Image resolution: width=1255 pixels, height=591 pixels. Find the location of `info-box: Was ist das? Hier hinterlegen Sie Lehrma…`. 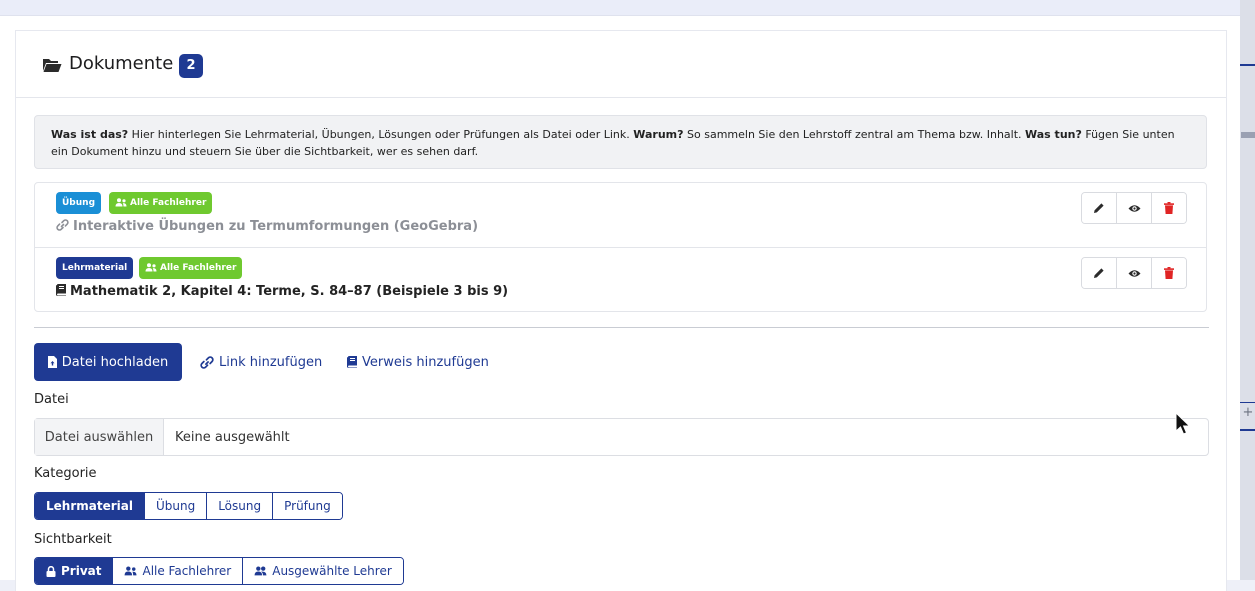

info-box: Was ist das? Hier hinterlegen Sie Lehrma… is located at coordinates (620, 142).